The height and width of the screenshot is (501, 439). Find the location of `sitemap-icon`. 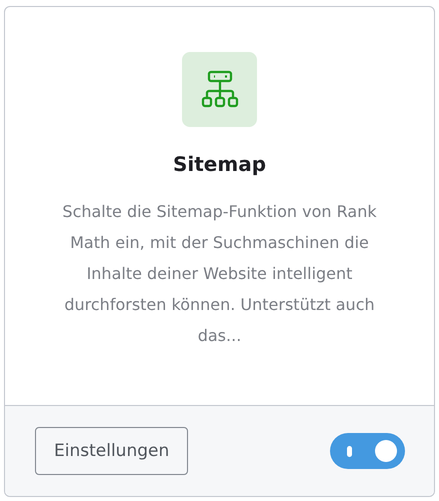

sitemap-icon is located at coordinates (220, 90).